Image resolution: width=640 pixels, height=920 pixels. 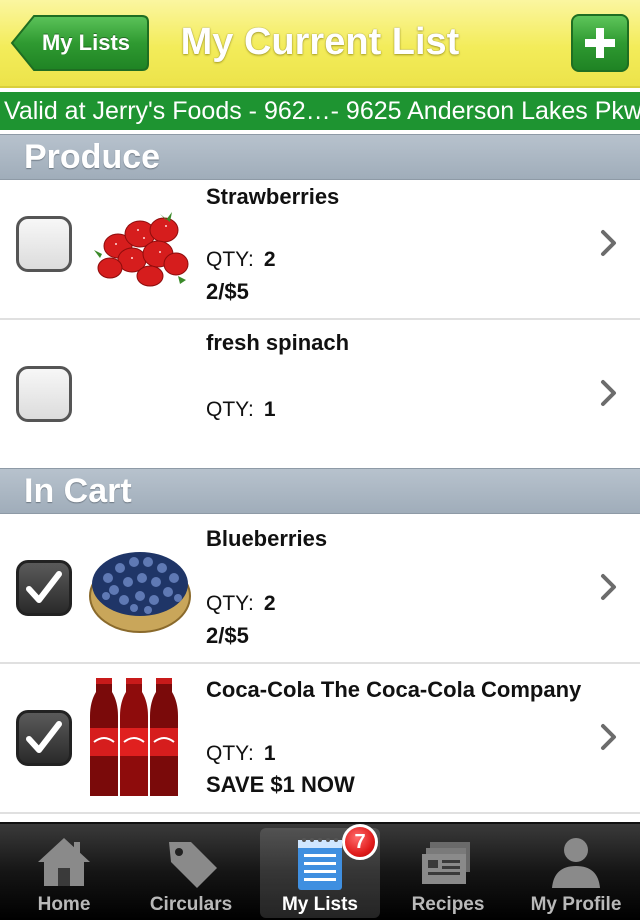 I want to click on tab-my-profile: My Profile, so click(x=576, y=873).